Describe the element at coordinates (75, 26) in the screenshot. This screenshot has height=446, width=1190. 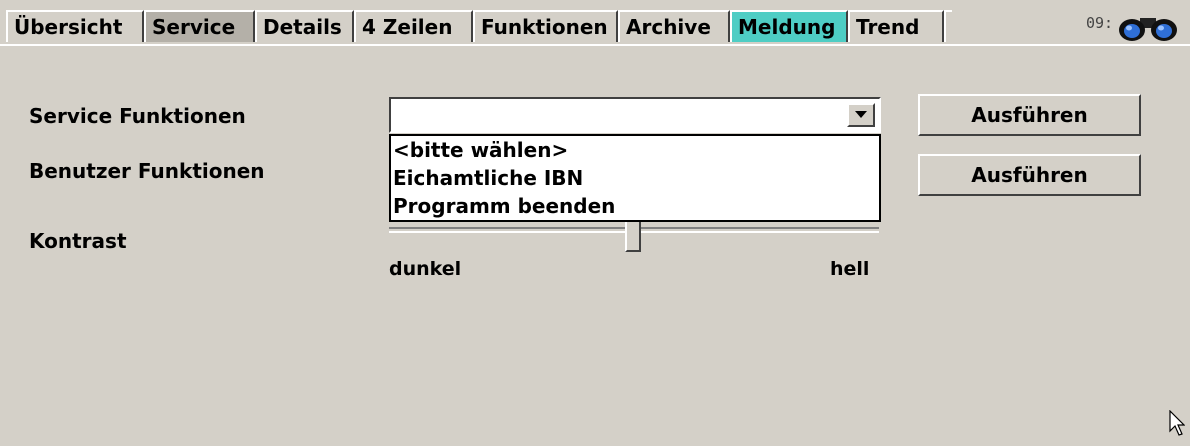
I see `tab-uebersicht: Übersicht` at that location.